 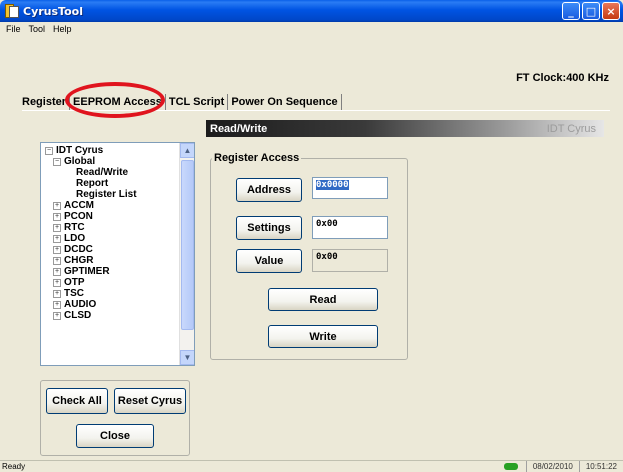 I want to click on tree-item-gptimer: + GPTIMER, so click(x=111, y=271).